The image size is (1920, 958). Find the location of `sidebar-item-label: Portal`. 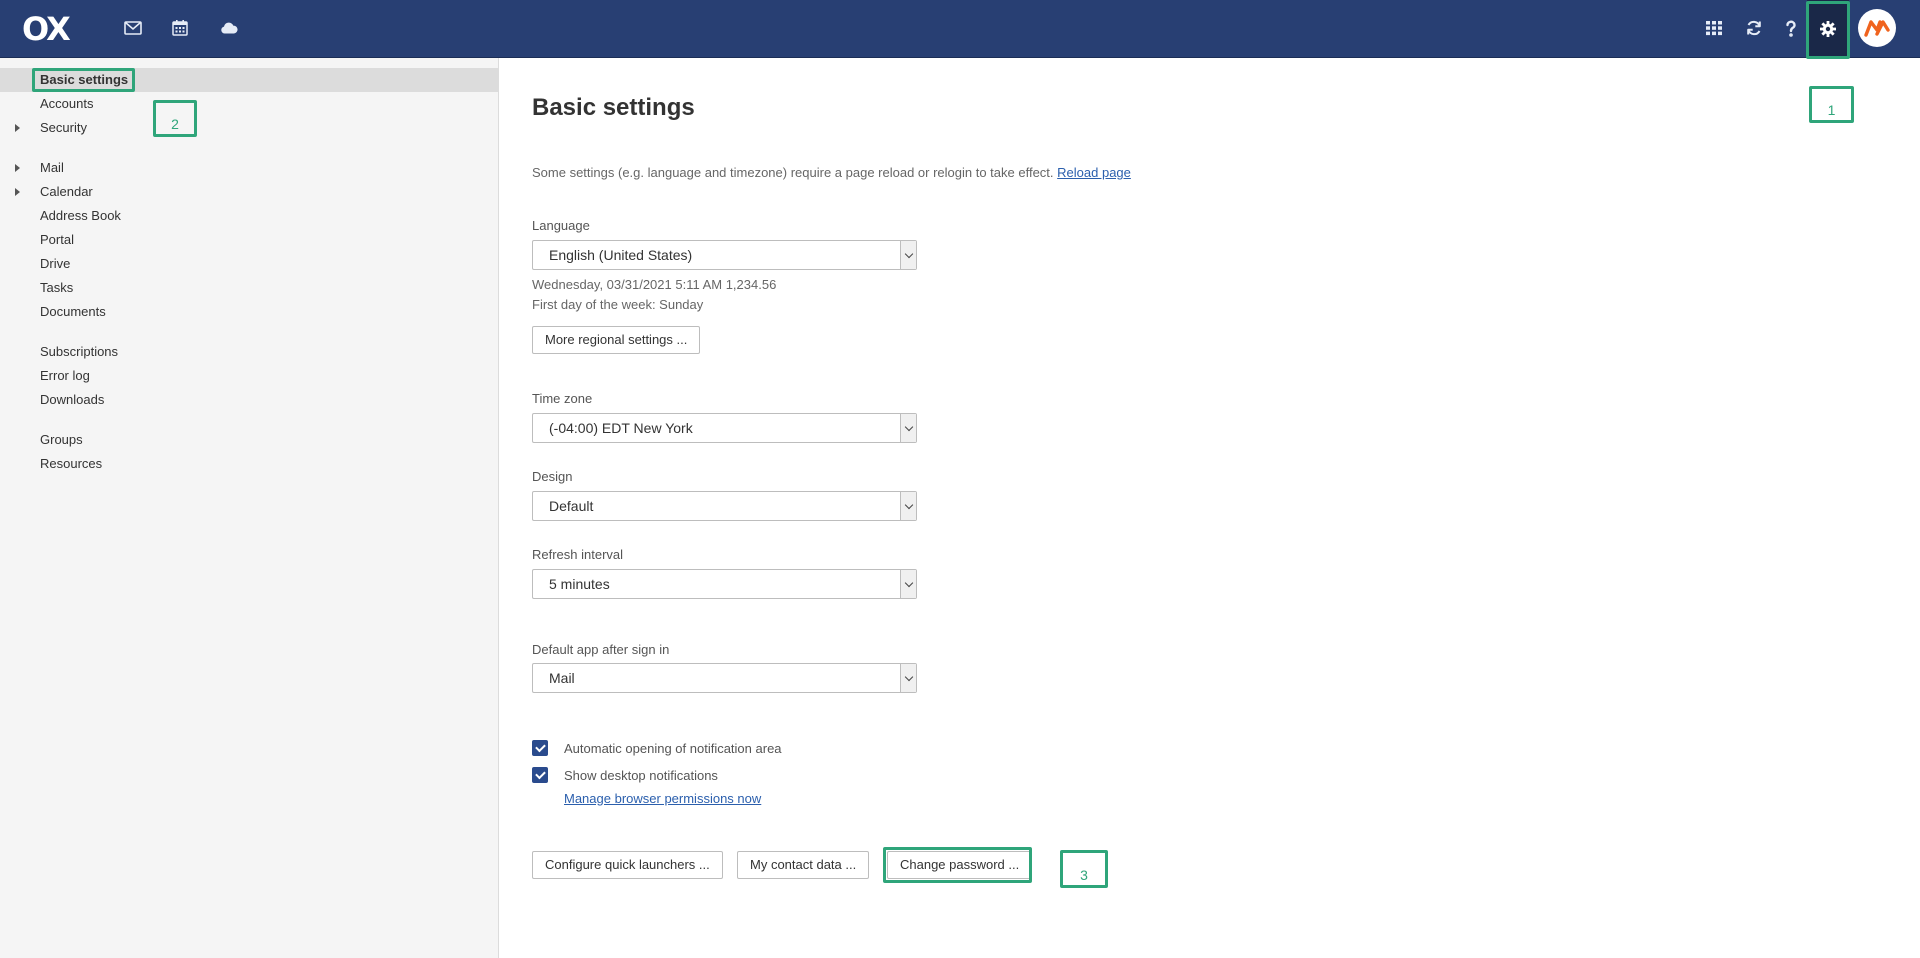

sidebar-item-label: Portal is located at coordinates (57, 239).